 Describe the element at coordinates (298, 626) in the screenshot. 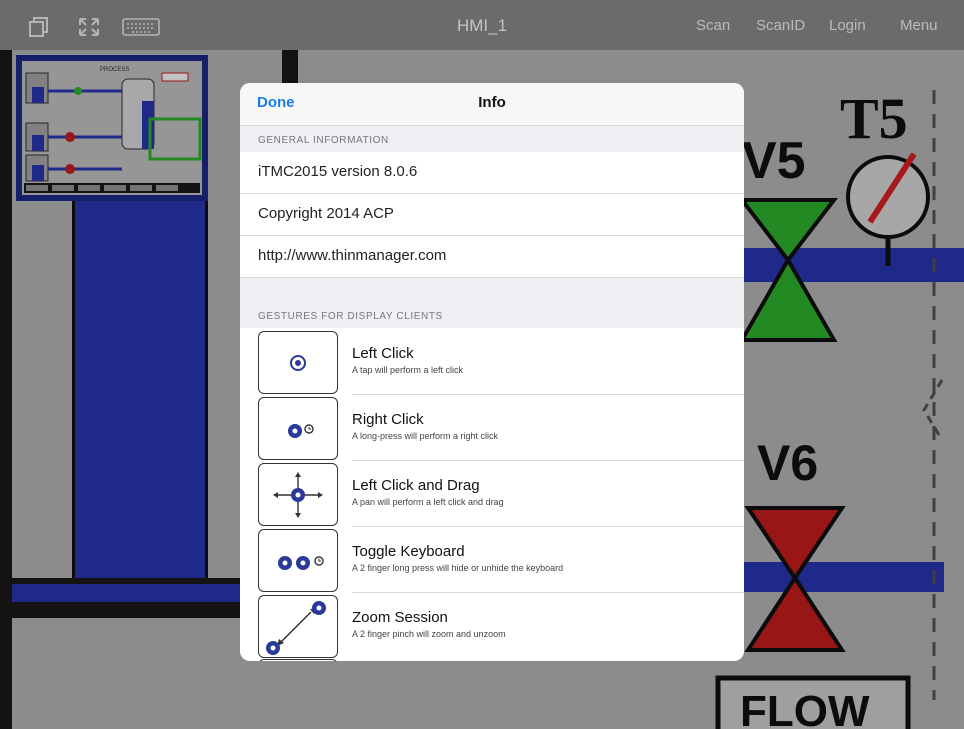

I see `pinch-gesture-icon` at that location.